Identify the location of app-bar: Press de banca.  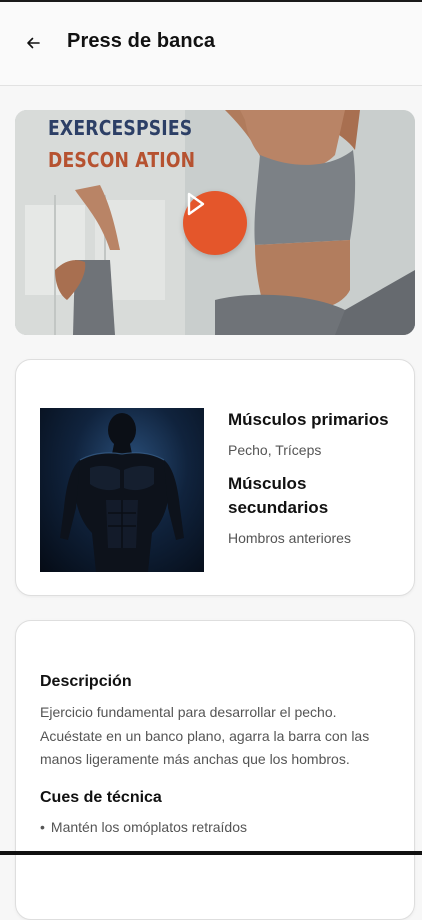
(211, 44).